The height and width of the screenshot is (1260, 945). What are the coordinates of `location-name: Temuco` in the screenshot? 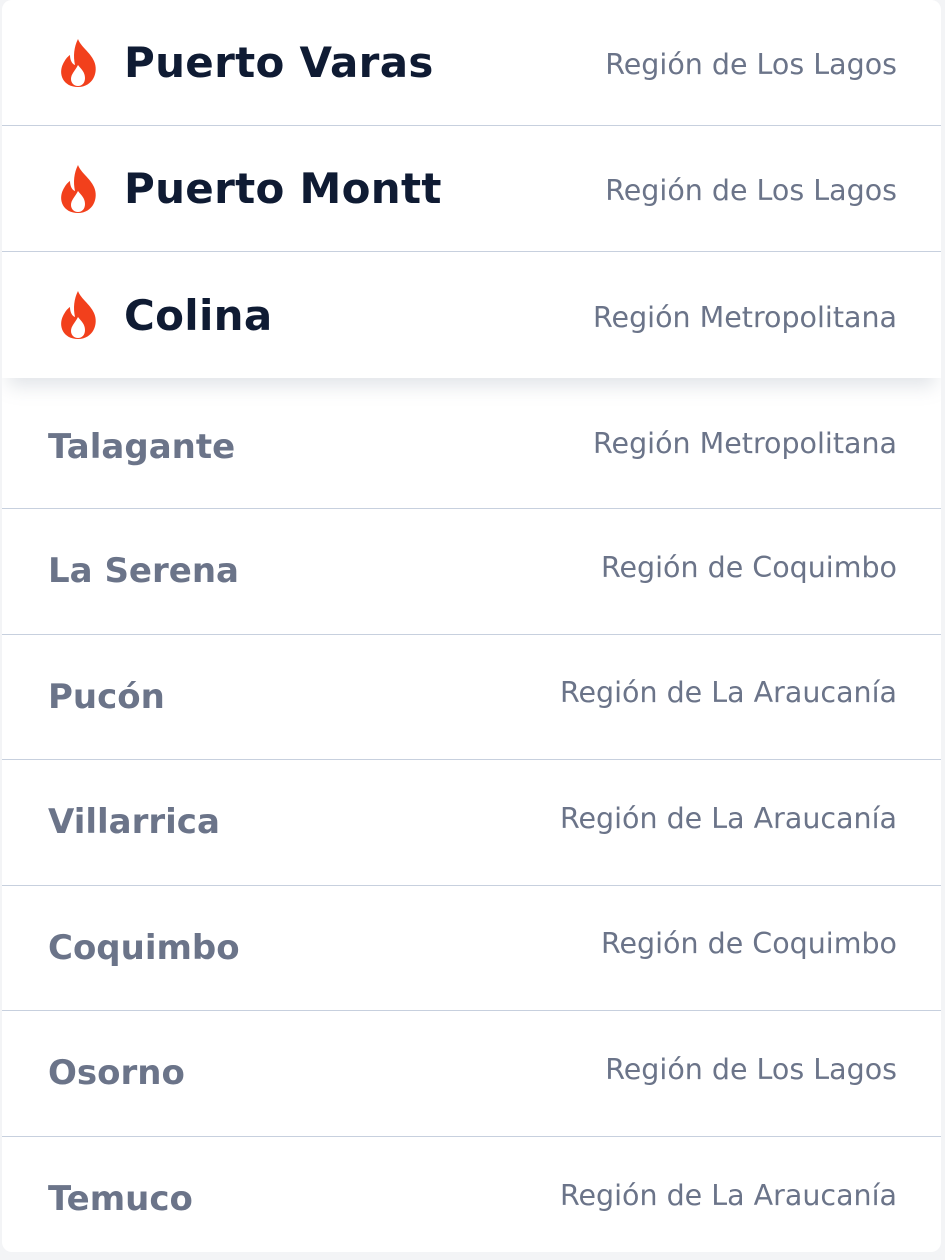 It's located at (120, 1199).